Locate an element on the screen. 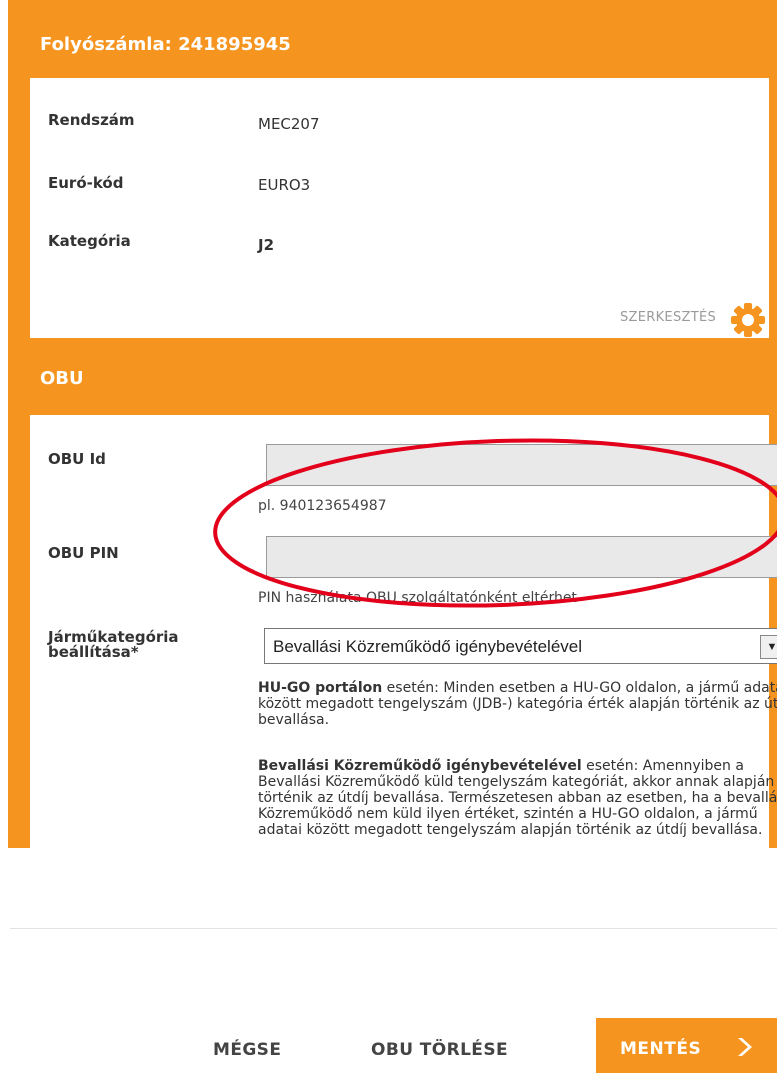  delete-obu-button: OBU TÖRLÉSE is located at coordinates (439, 1050).